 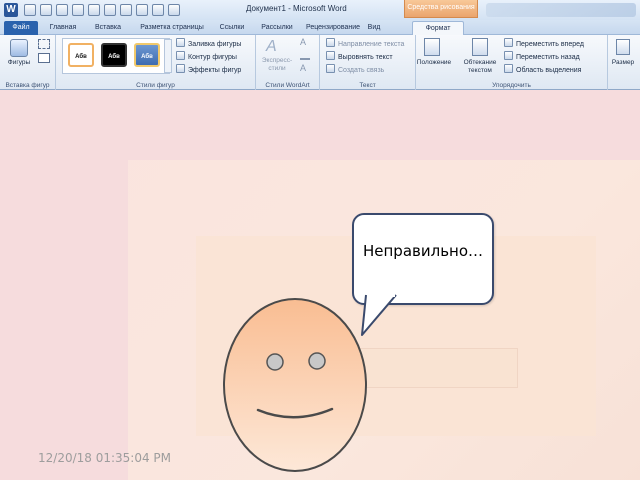 I want to click on group-insert-shapes: Фигуры Вставка фигур, so click(x=28, y=62).